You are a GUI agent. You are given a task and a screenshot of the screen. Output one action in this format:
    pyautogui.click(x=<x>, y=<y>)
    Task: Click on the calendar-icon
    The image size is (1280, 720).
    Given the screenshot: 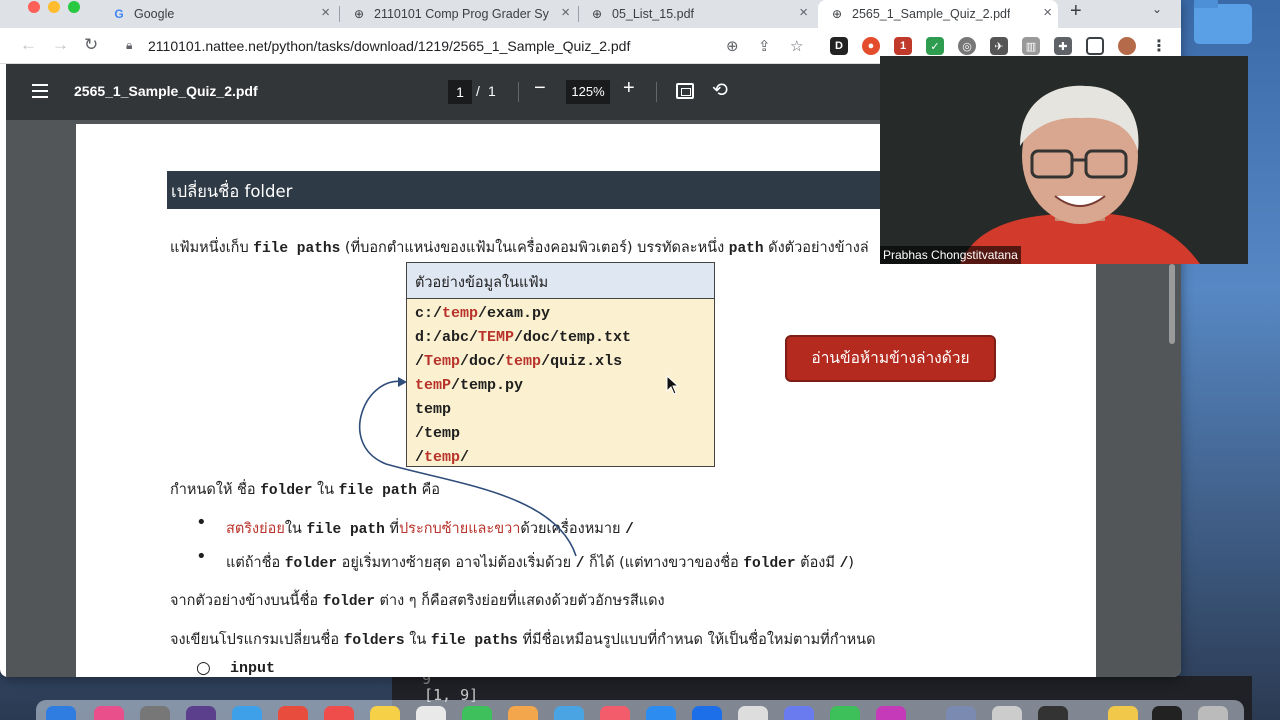 What is the action you would take?
    pyautogui.click(x=339, y=713)
    